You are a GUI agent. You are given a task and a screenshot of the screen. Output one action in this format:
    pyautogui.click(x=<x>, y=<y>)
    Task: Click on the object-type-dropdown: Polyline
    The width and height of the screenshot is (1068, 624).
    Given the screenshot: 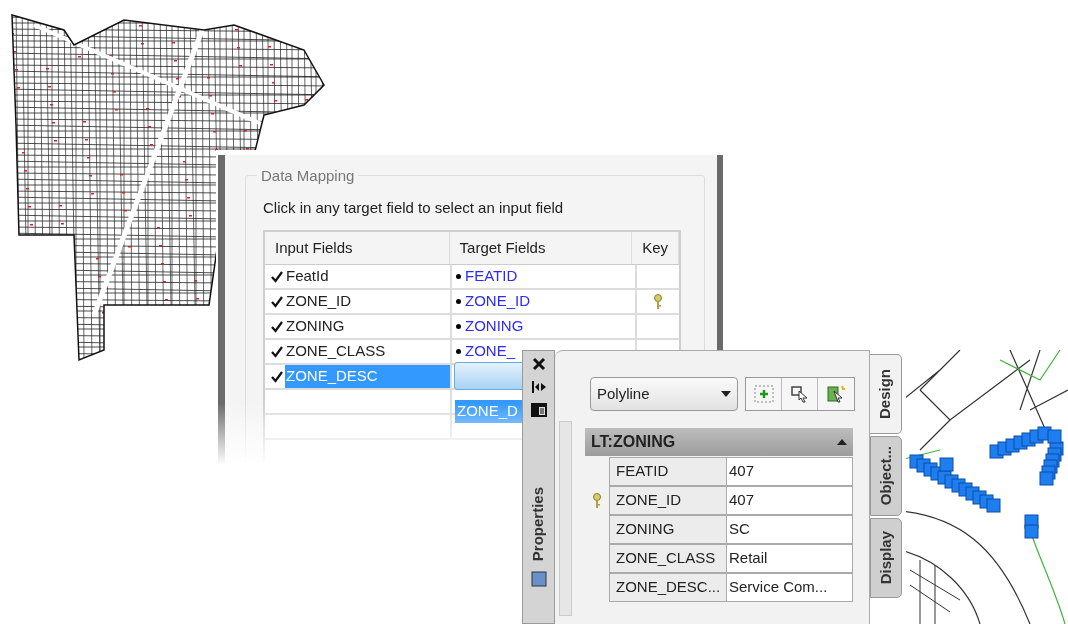 What is the action you would take?
    pyautogui.click(x=664, y=394)
    